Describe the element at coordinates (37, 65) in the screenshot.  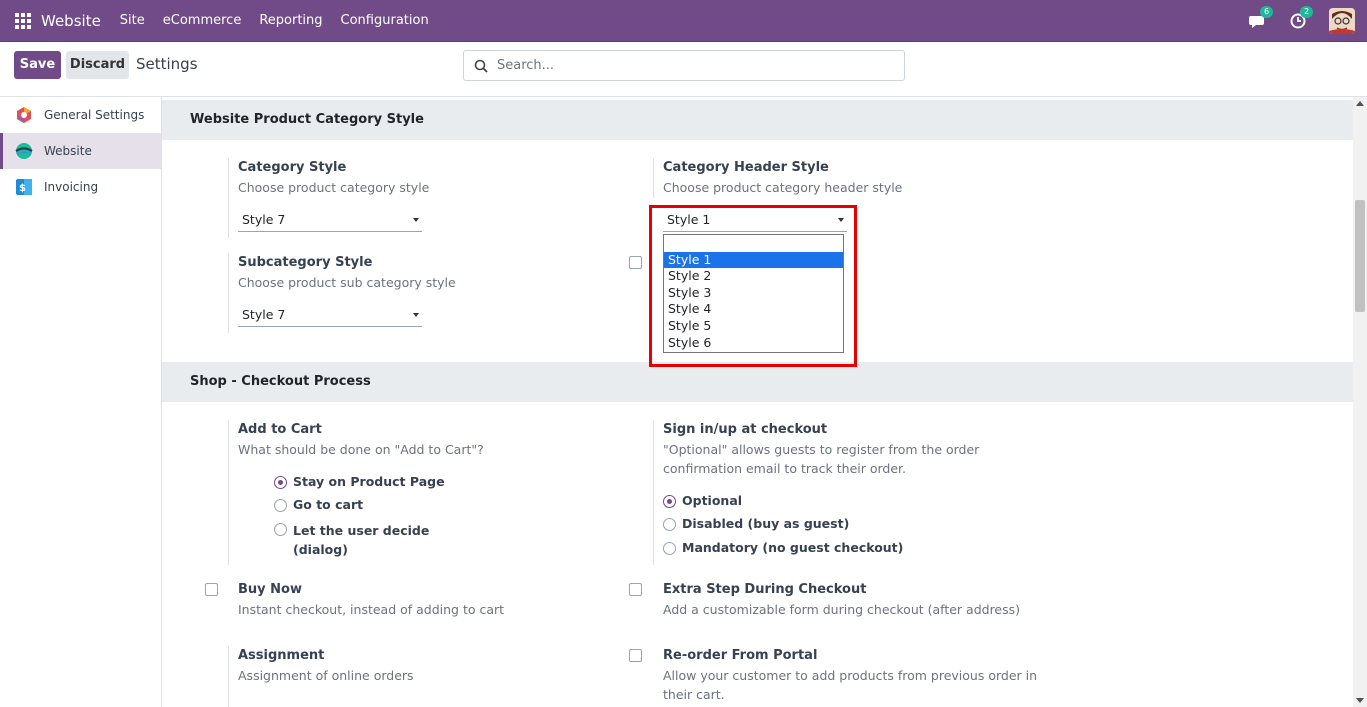
I see `save-button: Save` at that location.